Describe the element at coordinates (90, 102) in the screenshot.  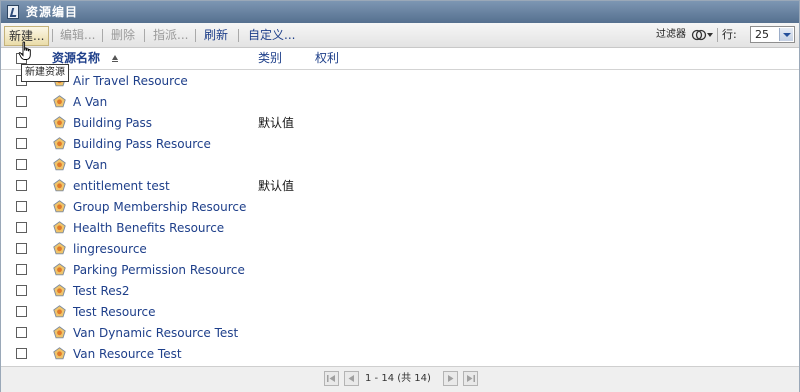
I see `resource-name-link: A Van` at that location.